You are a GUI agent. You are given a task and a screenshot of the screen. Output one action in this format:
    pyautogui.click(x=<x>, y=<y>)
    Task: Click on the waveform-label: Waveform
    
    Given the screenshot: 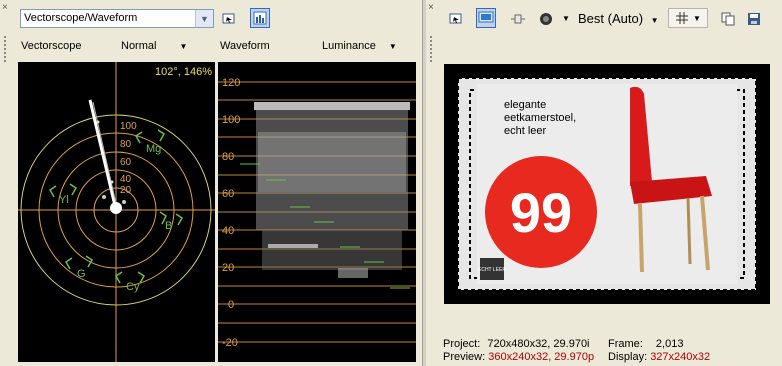 What is the action you would take?
    pyautogui.click(x=245, y=46)
    